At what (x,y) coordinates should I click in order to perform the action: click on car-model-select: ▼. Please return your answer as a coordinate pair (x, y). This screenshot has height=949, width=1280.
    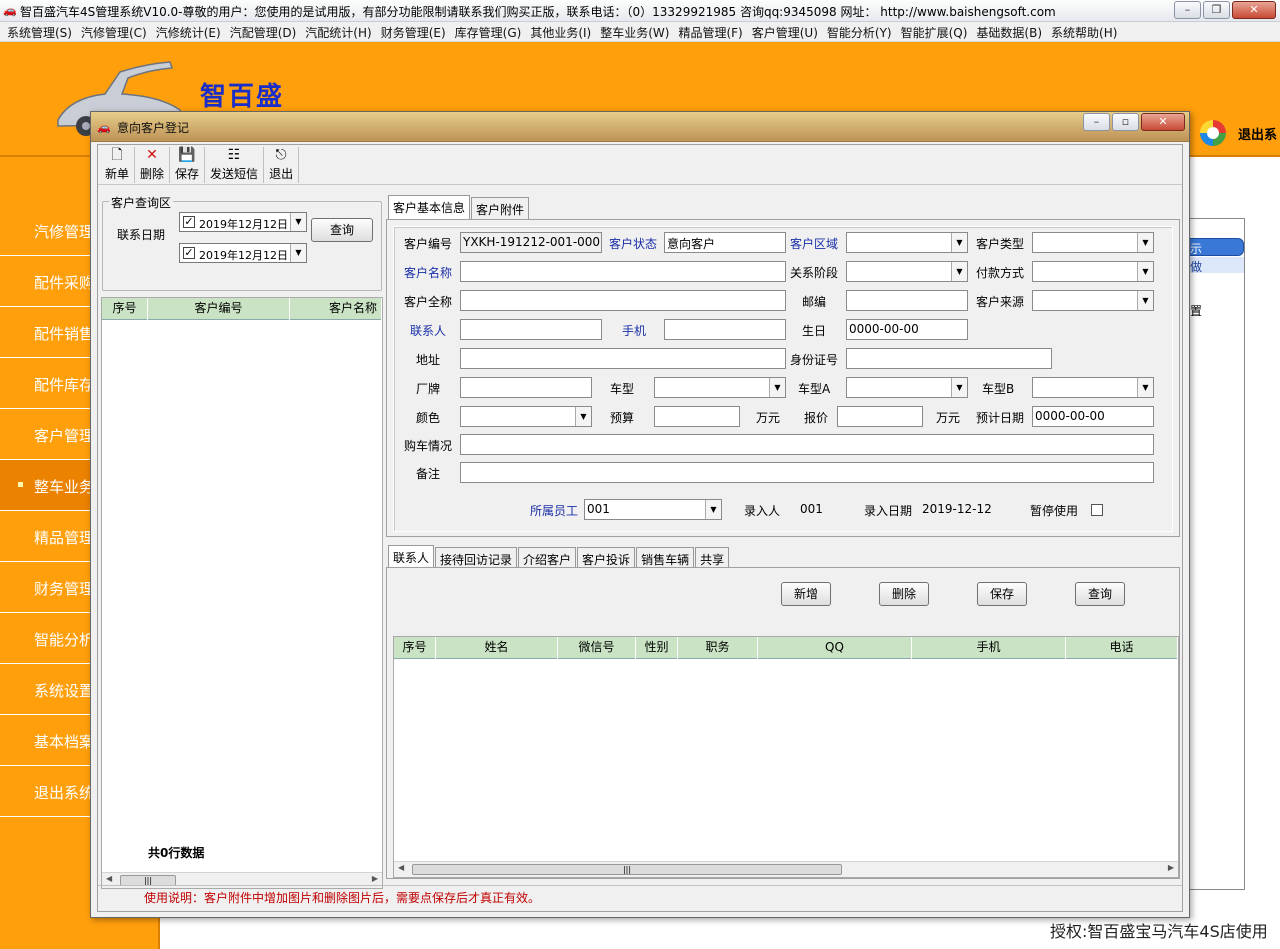
    Looking at the image, I should click on (720, 387).